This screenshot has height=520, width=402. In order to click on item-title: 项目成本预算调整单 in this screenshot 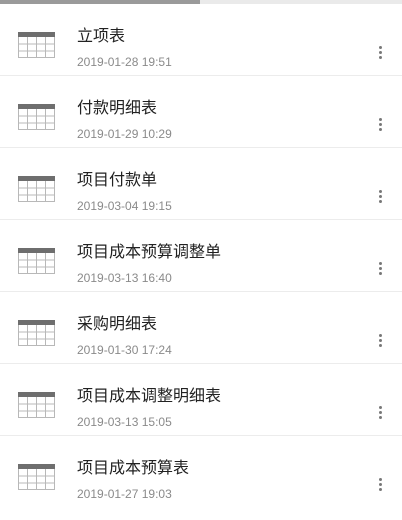, I will do `click(149, 251)`.